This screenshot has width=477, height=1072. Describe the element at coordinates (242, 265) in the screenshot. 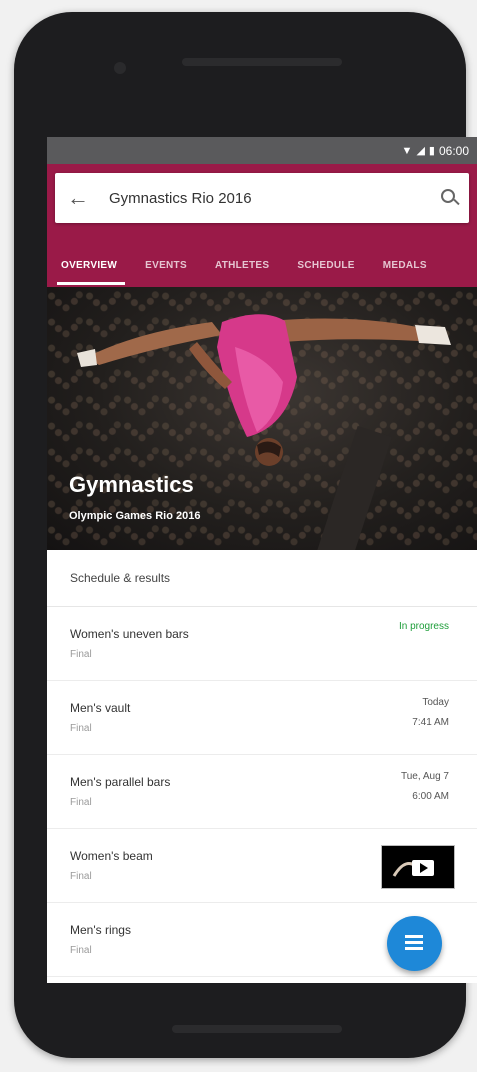

I see `tab-athletes: ATHLETES` at that location.